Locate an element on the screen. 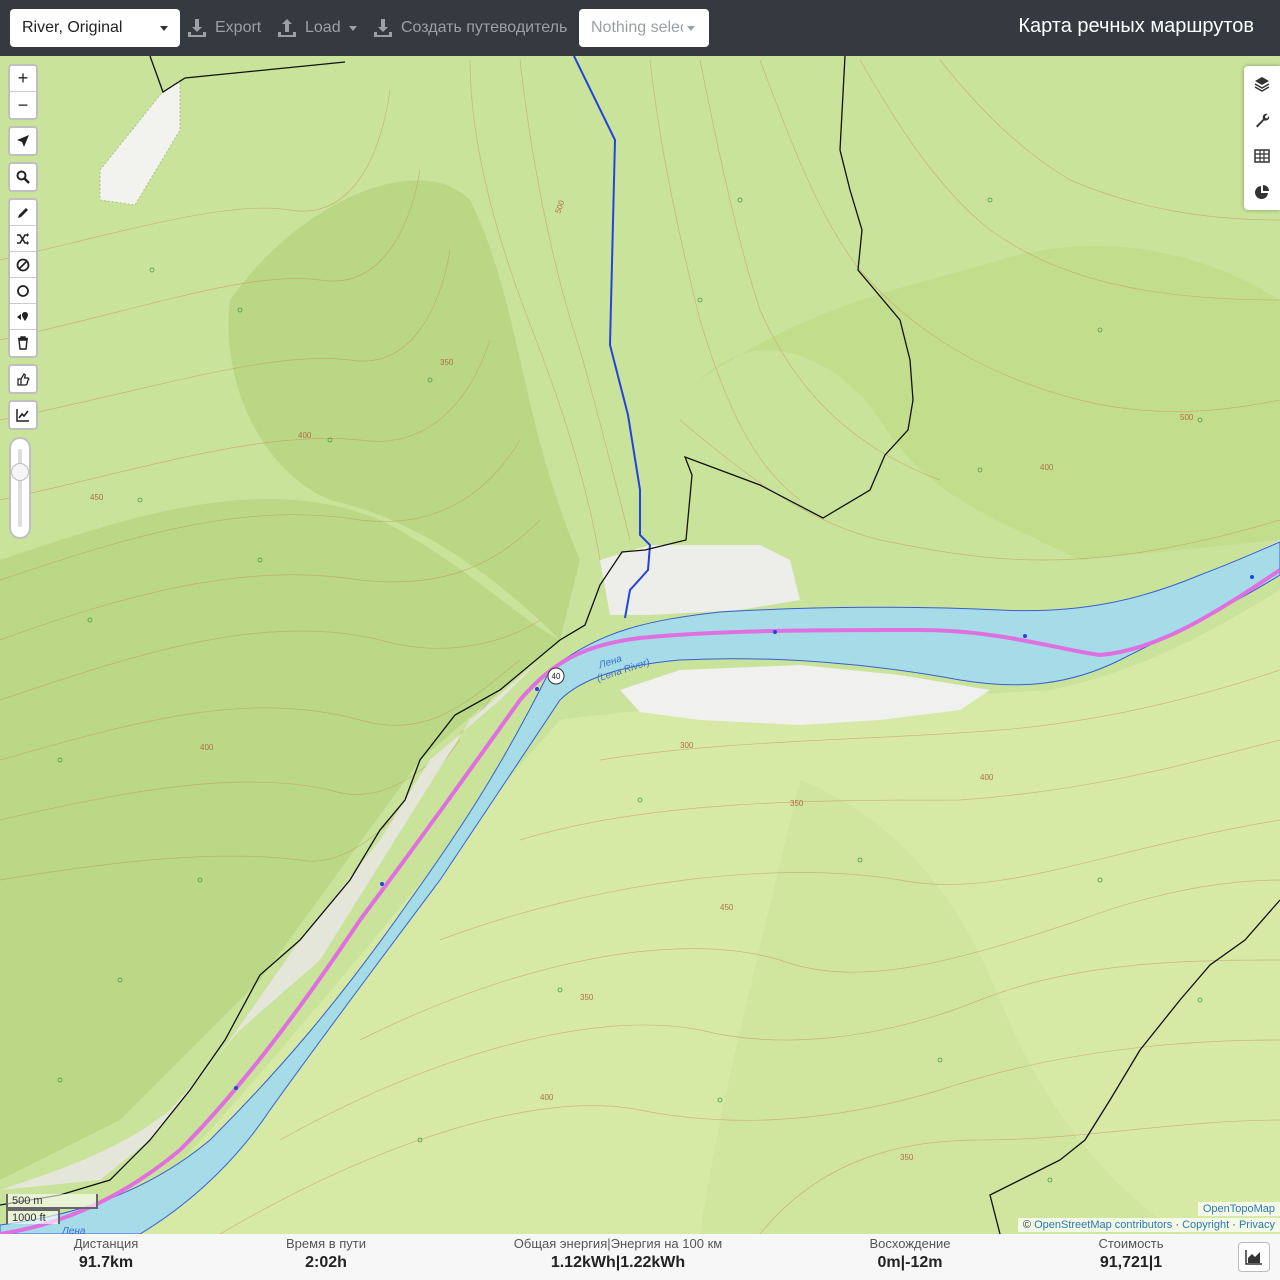 The image size is (1280, 1280). cost-value: 91,721|1 is located at coordinates (1131, 1262).